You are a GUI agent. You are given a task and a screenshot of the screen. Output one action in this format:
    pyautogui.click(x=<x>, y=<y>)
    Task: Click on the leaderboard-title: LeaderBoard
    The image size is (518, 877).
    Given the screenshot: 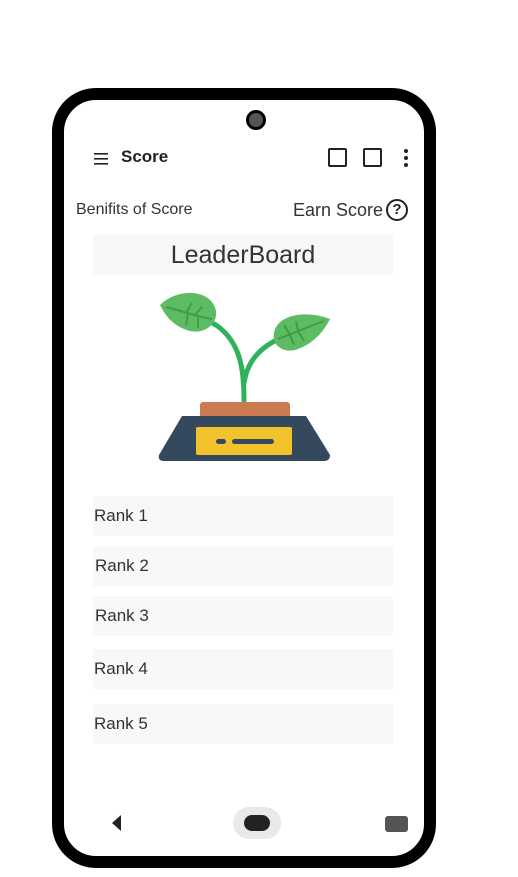 What is the action you would take?
    pyautogui.click(x=243, y=255)
    